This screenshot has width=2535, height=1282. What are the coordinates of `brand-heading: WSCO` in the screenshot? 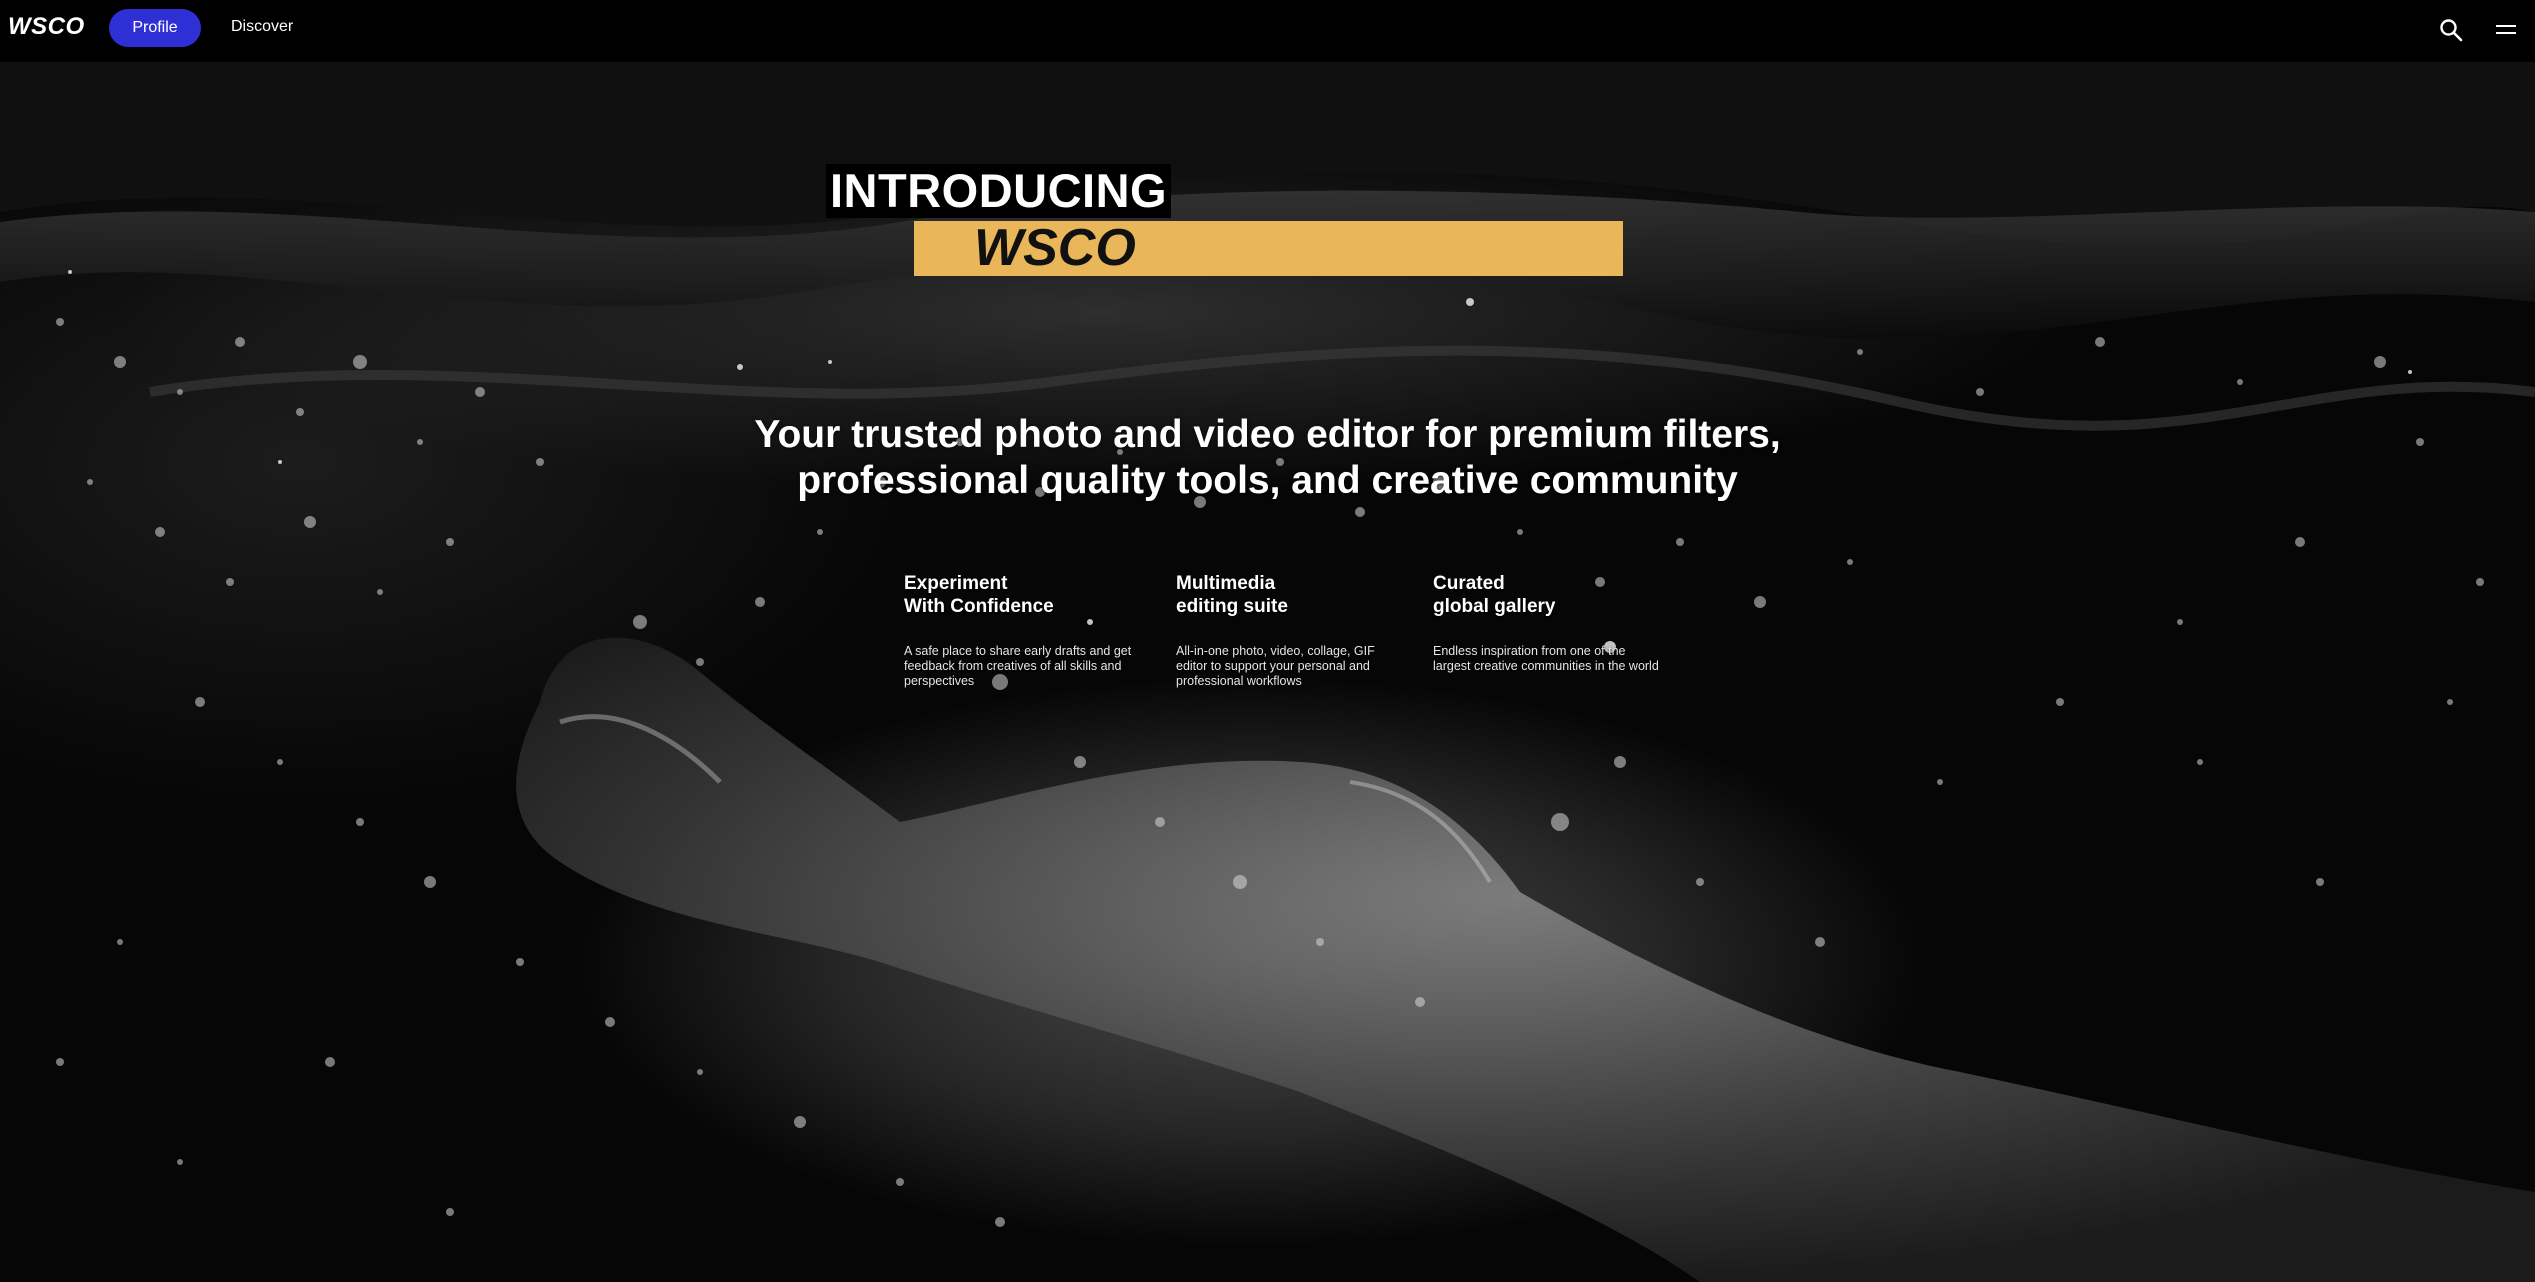 It's located at (1055, 248).